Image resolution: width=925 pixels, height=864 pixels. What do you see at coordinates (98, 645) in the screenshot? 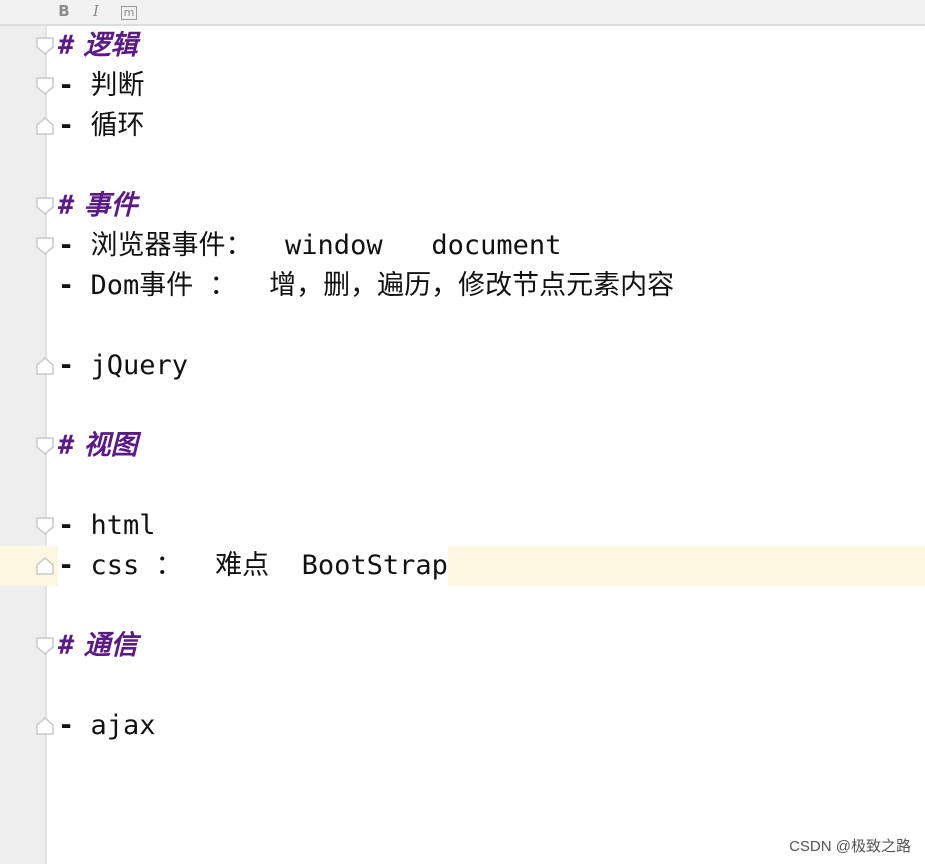
I see `heading-line: # 通信` at bounding box center [98, 645].